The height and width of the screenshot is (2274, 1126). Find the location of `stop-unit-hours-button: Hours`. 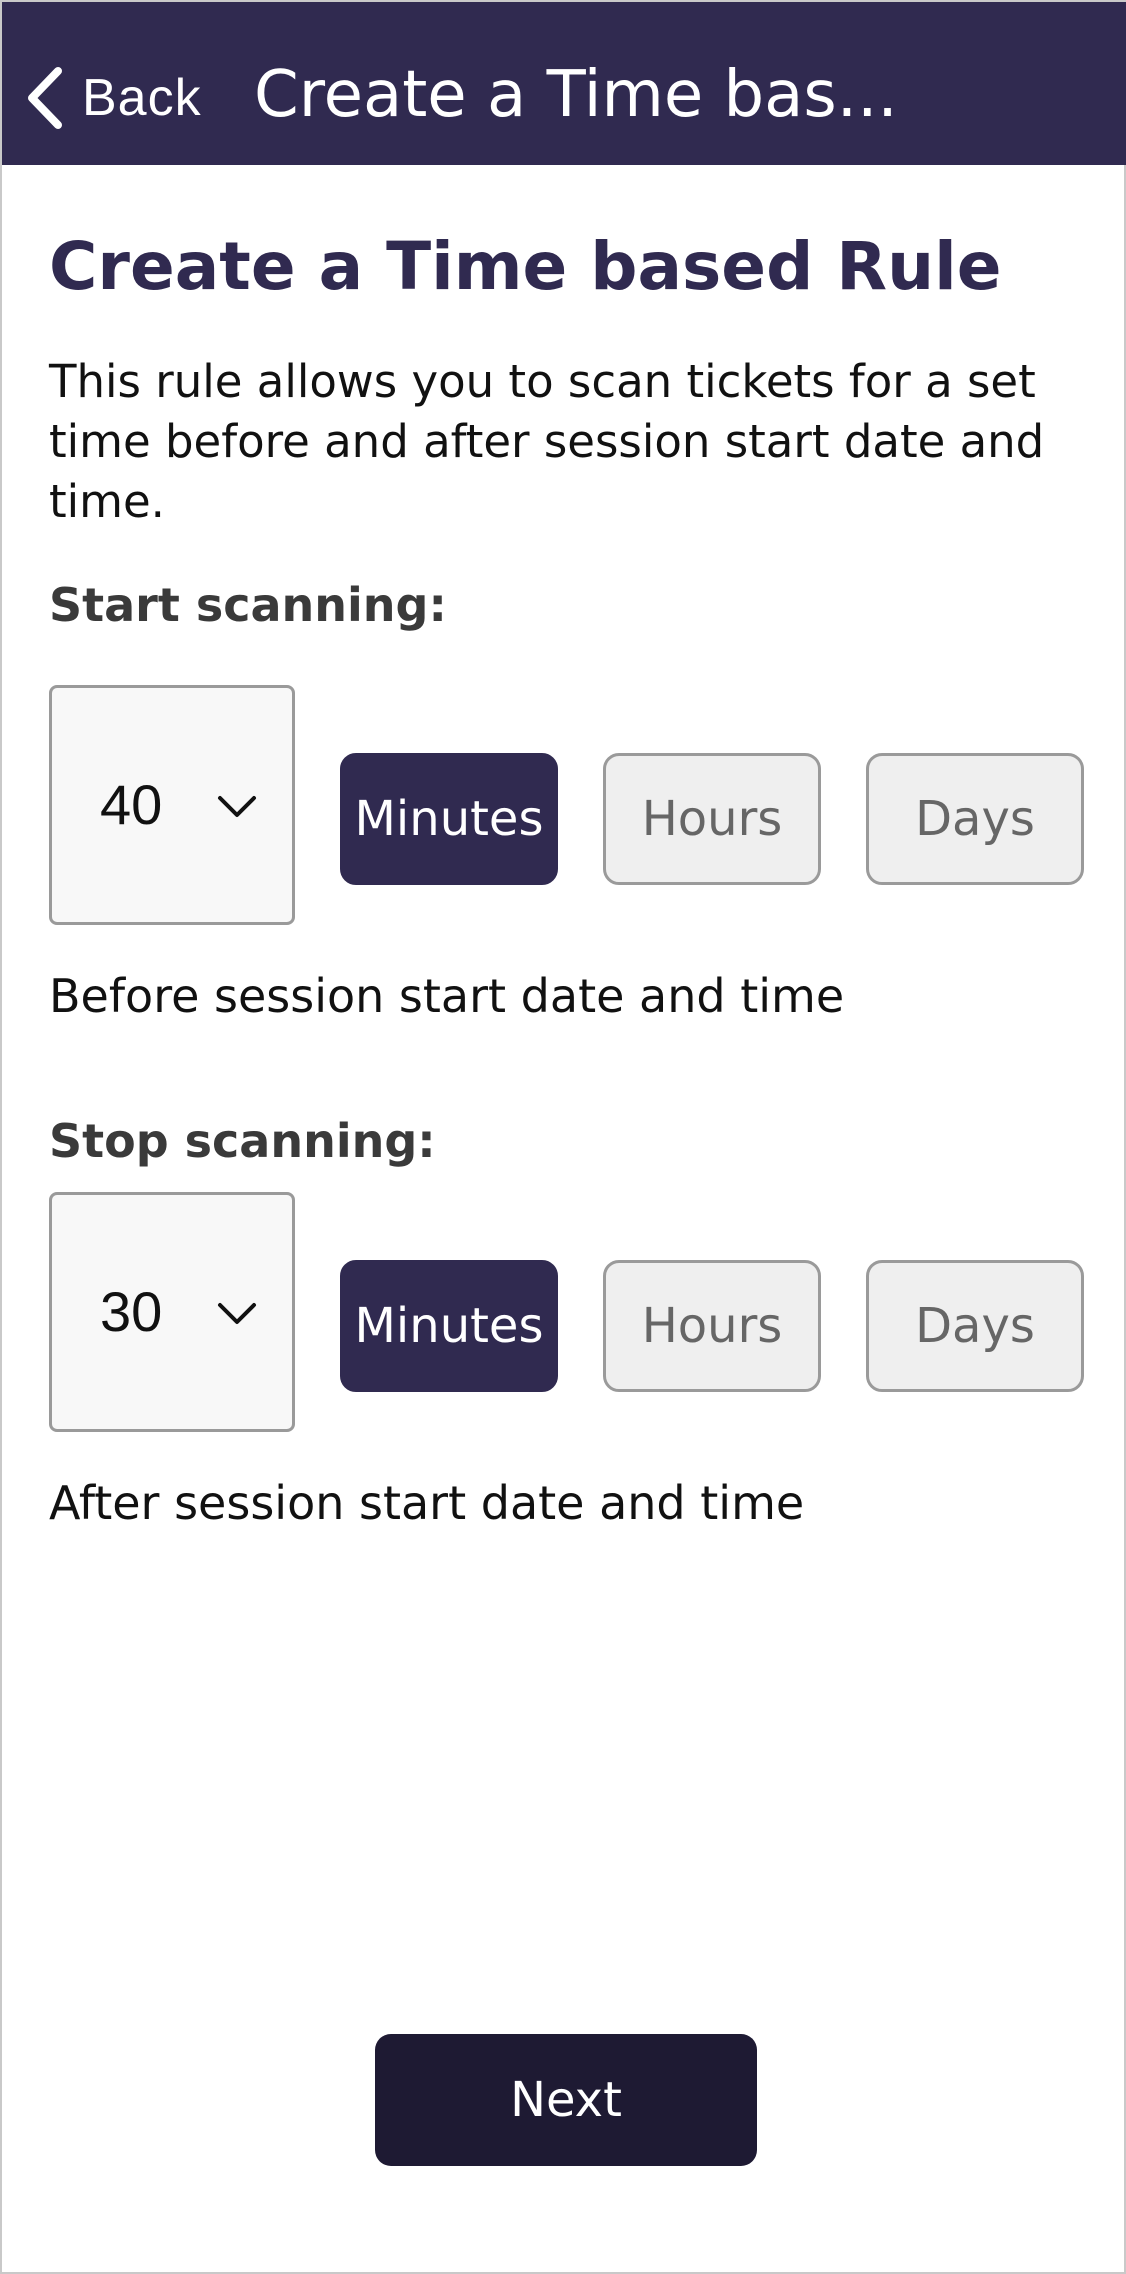

stop-unit-hours-button: Hours is located at coordinates (712, 1326).